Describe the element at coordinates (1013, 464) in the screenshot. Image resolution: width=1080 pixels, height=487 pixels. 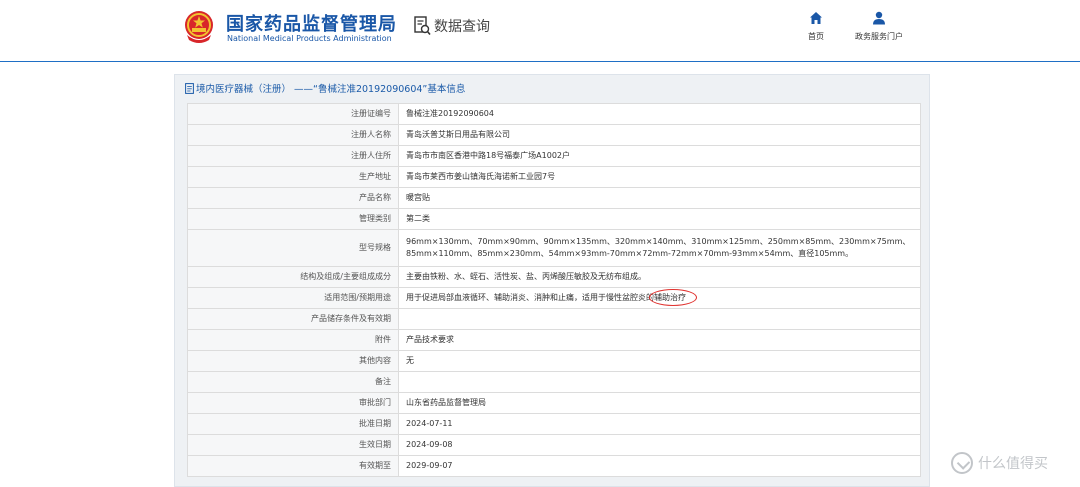
I see `watermark-text: 什么值得买` at that location.